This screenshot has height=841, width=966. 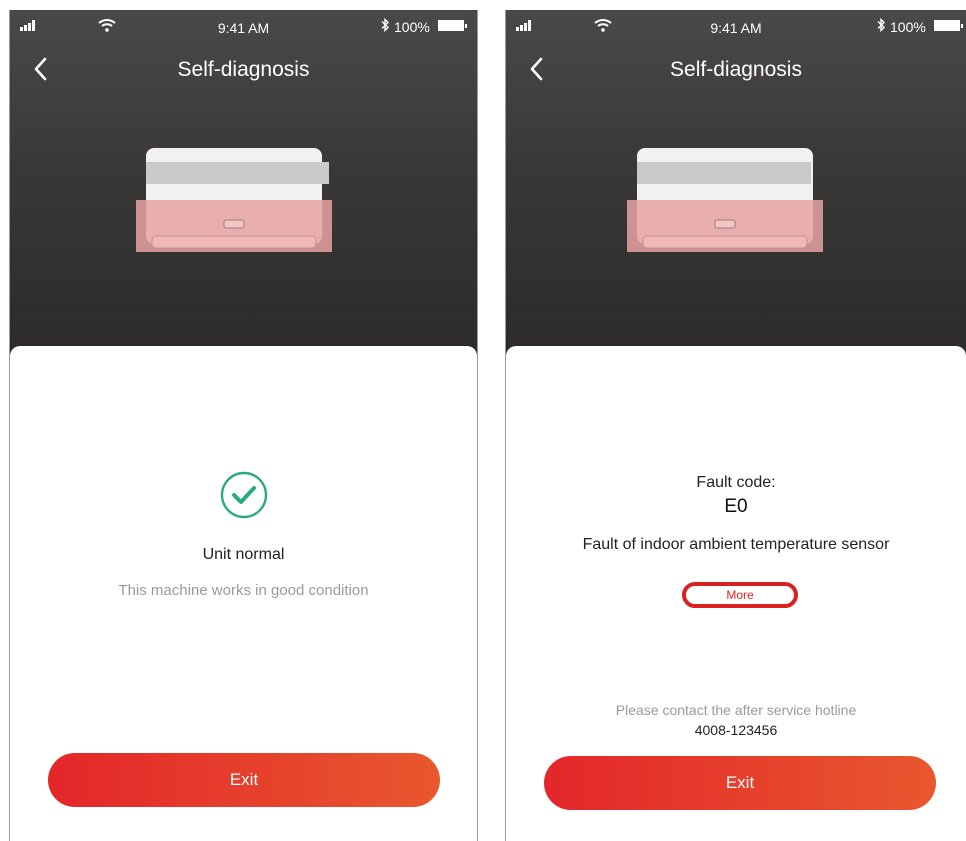 What do you see at coordinates (243, 554) in the screenshot?
I see `result-title: Unit normal` at bounding box center [243, 554].